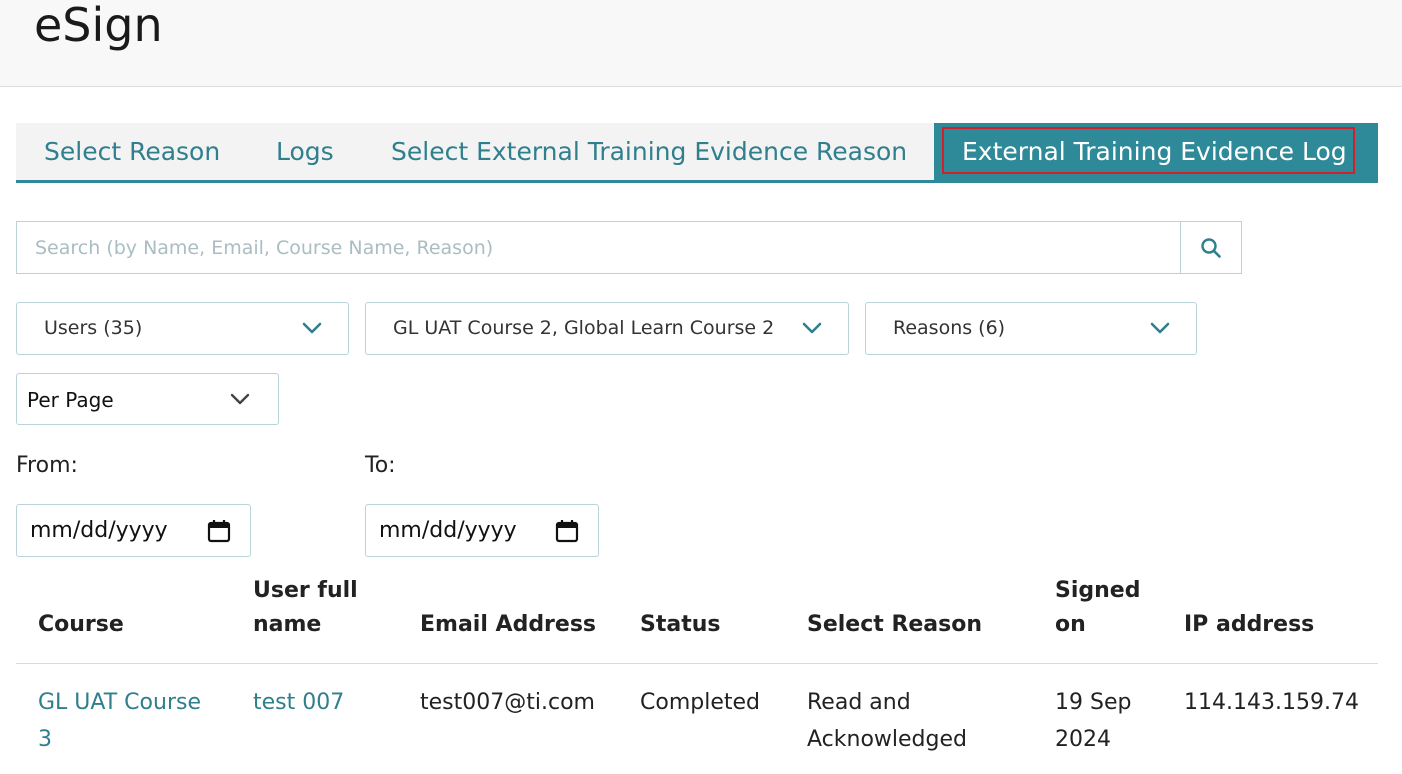 The image size is (1402, 774). Describe the element at coordinates (1148, 150) in the screenshot. I see `focus-outline` at that location.